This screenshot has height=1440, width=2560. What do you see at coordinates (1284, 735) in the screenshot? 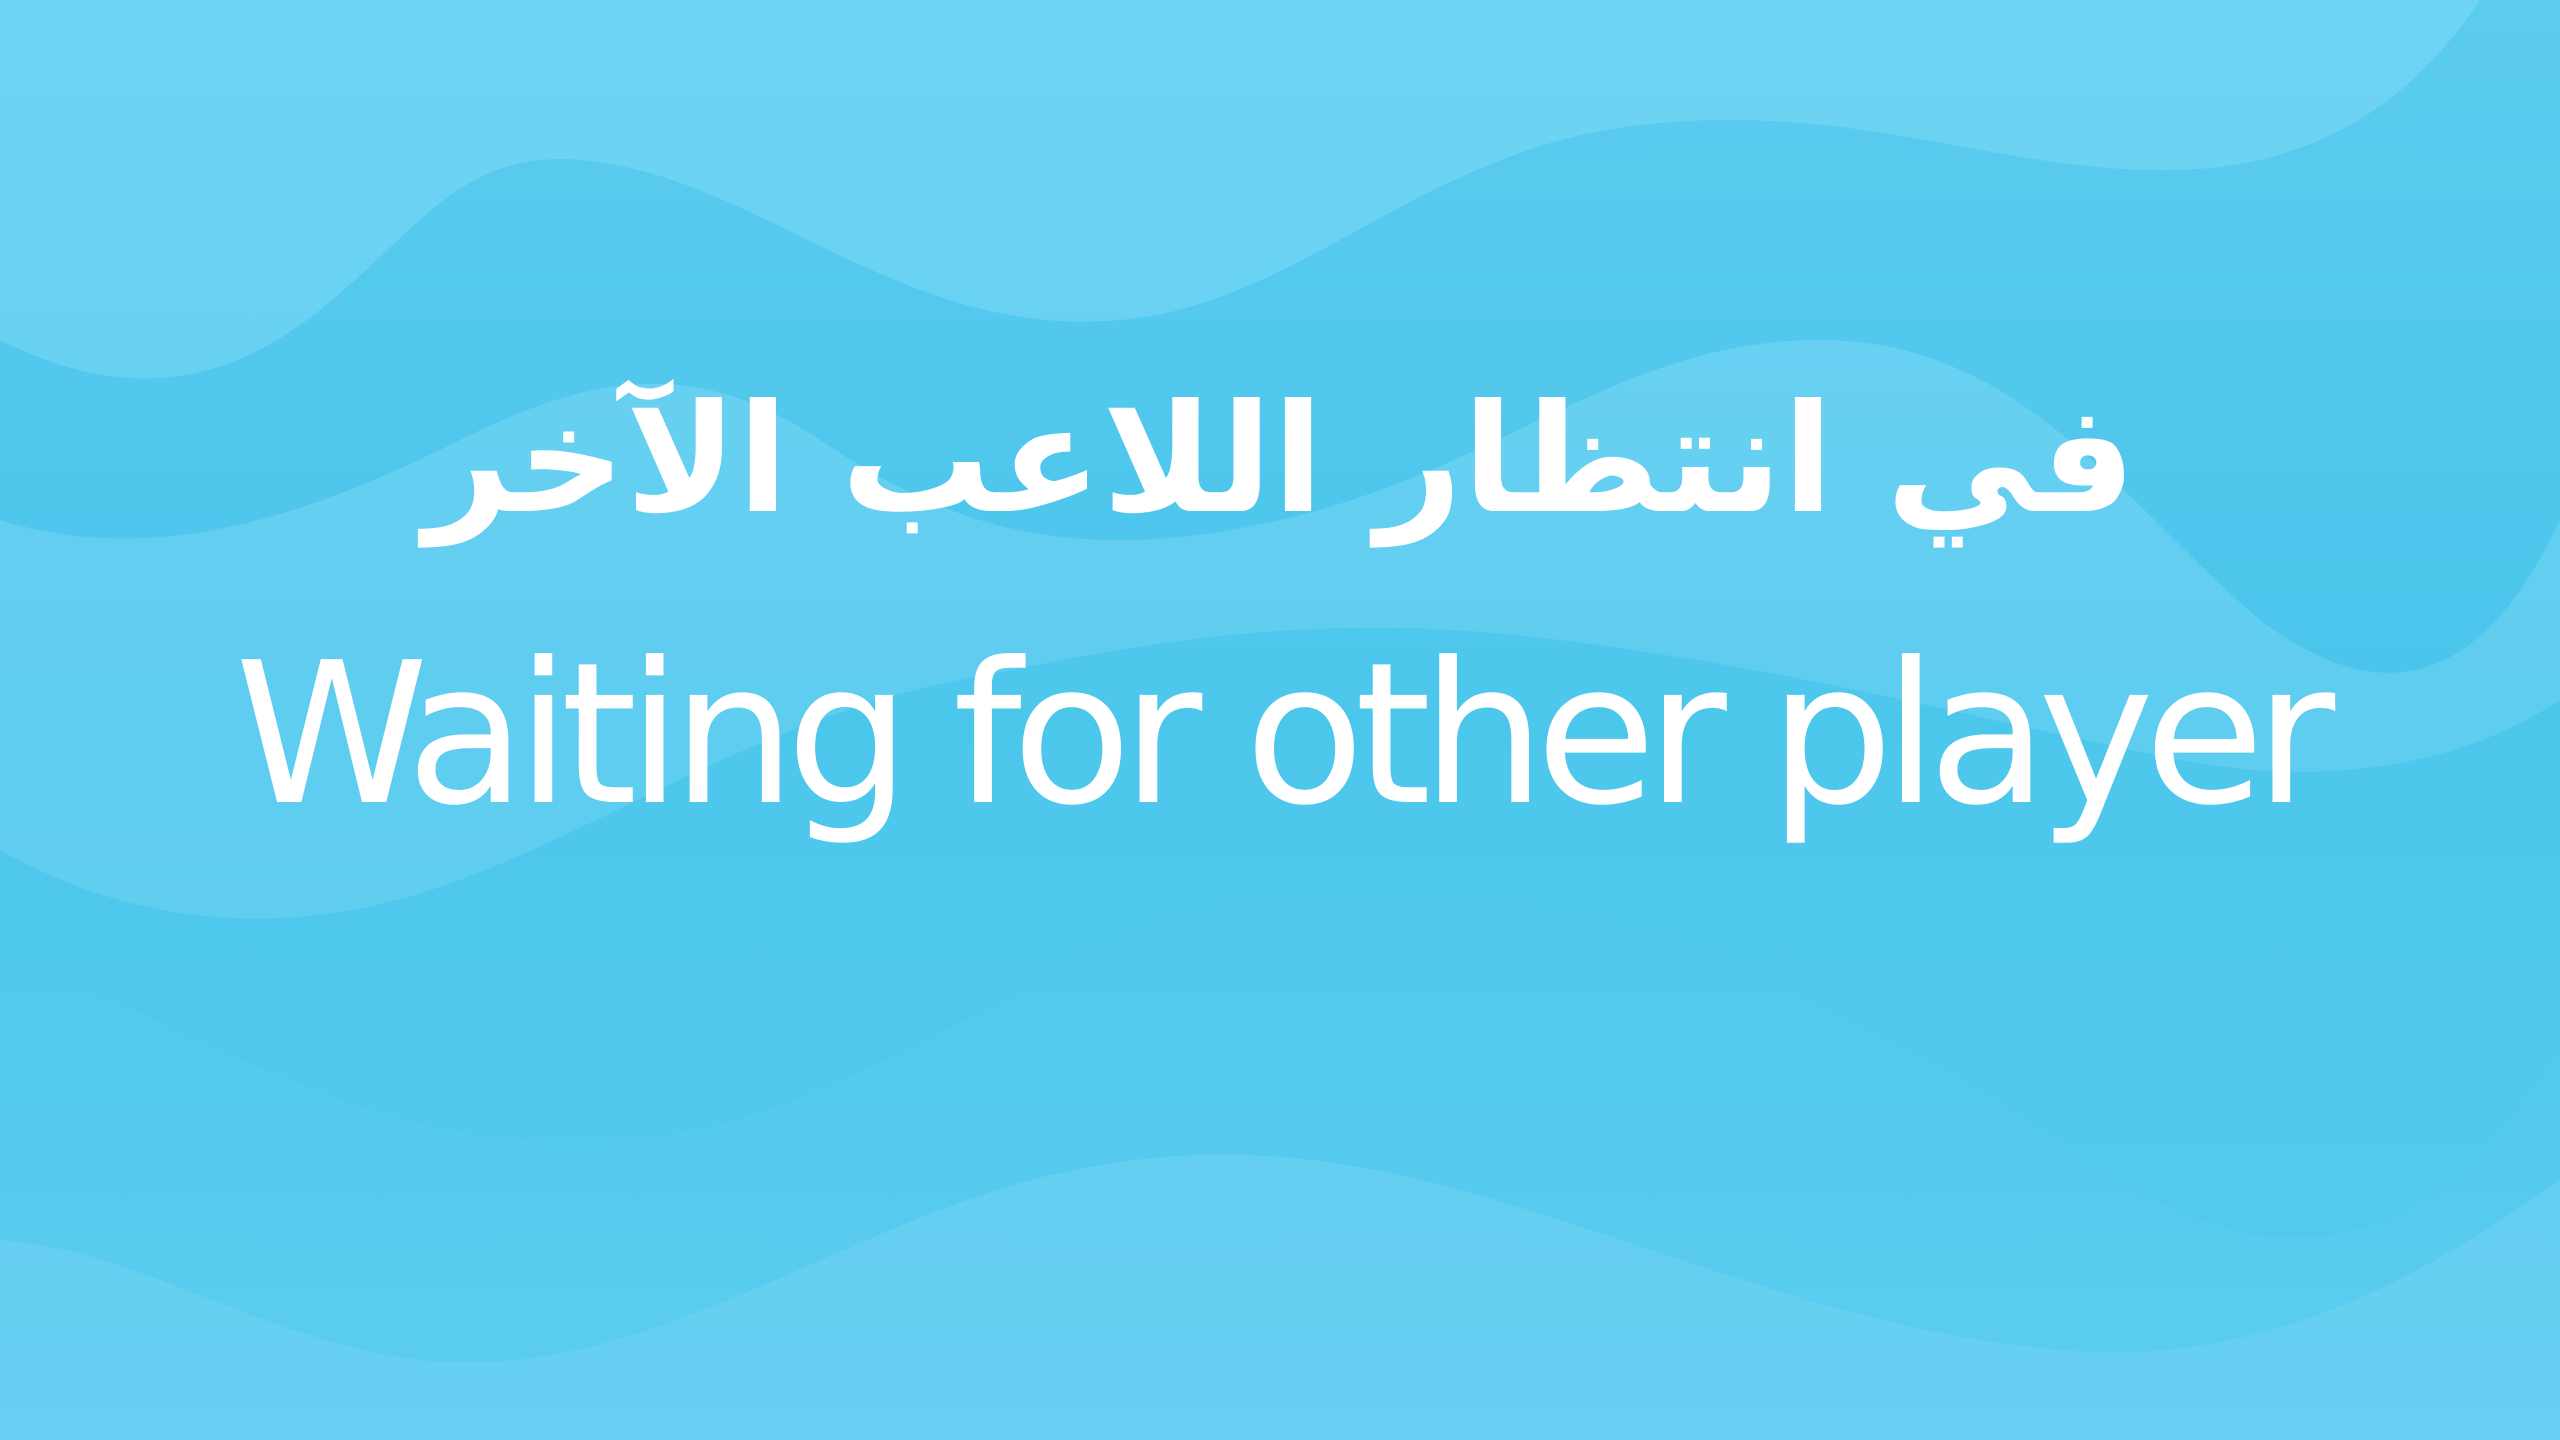
I see `waiting-message-english: Waiting for other player` at bounding box center [1284, 735].